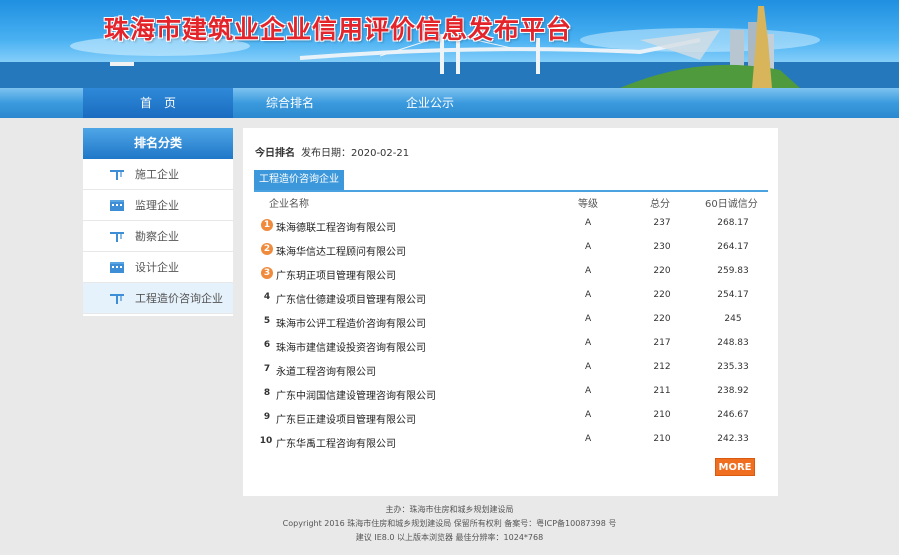 This screenshot has width=899, height=555. I want to click on sidebar-item-design: 设计企业, so click(158, 267).